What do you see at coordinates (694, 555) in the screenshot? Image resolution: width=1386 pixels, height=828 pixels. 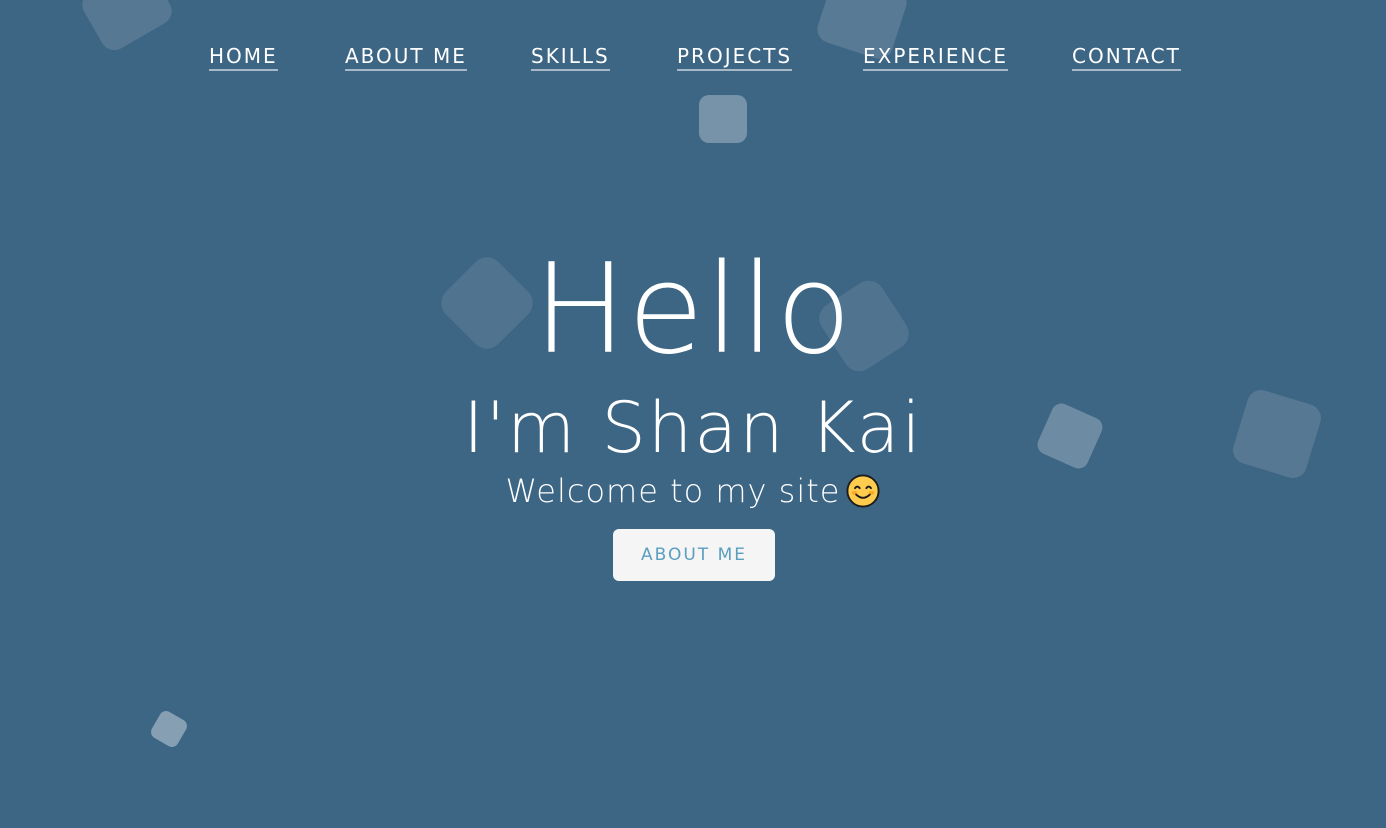 I see `about-me-button: ABOUT ME` at bounding box center [694, 555].